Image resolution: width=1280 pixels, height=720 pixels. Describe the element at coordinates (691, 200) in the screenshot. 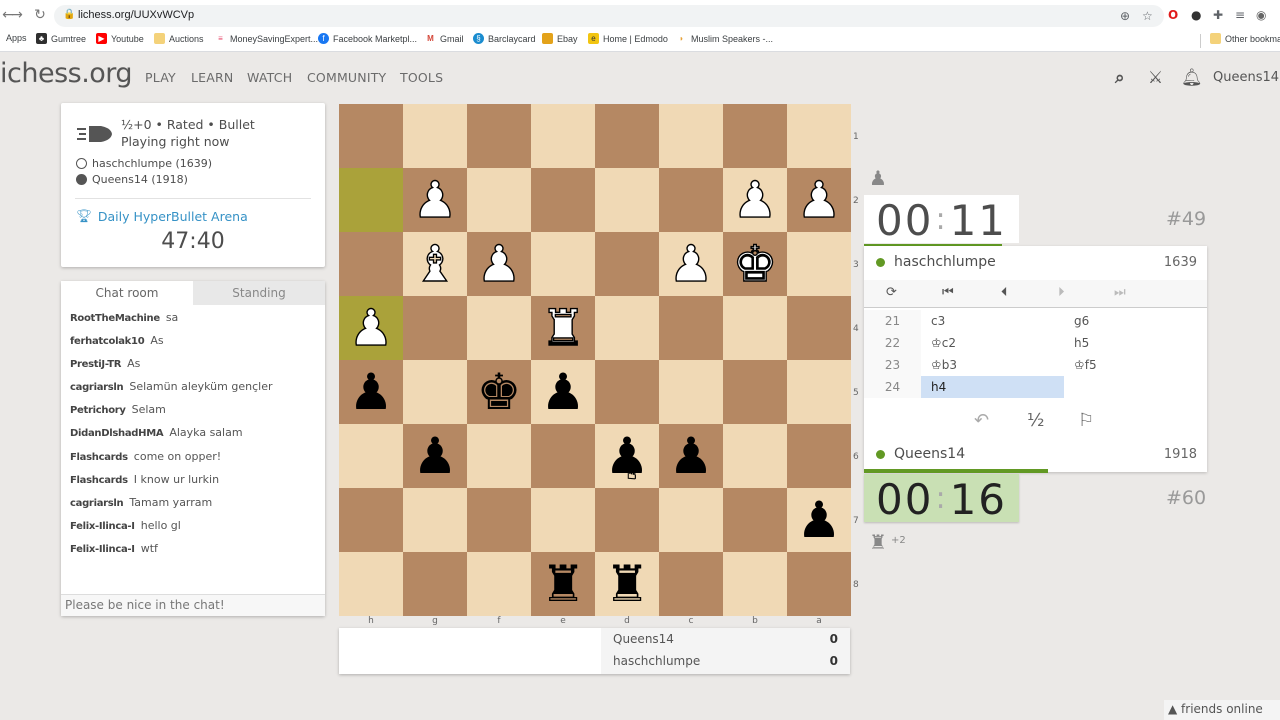

I see `square-c2` at that location.